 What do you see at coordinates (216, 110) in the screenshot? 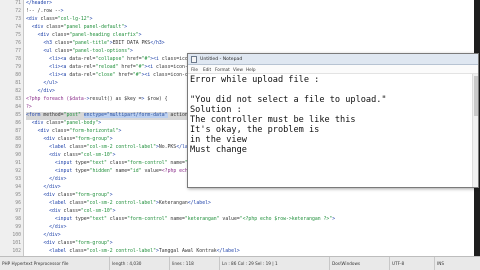
I see `notepad-line: Solution :` at bounding box center [216, 110].